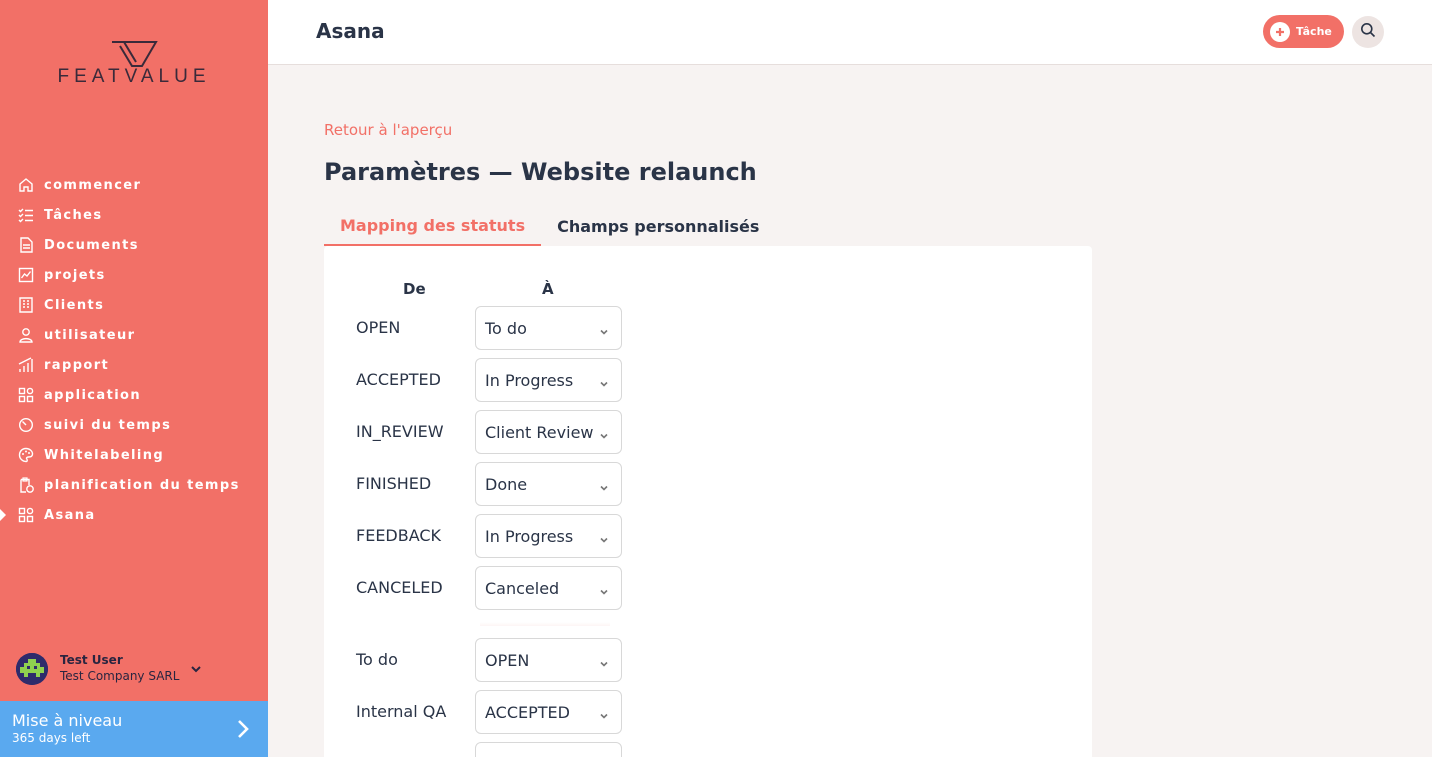 The image size is (1432, 757). What do you see at coordinates (377, 659) in the screenshot?
I see `mapping-from-label: To do` at bounding box center [377, 659].